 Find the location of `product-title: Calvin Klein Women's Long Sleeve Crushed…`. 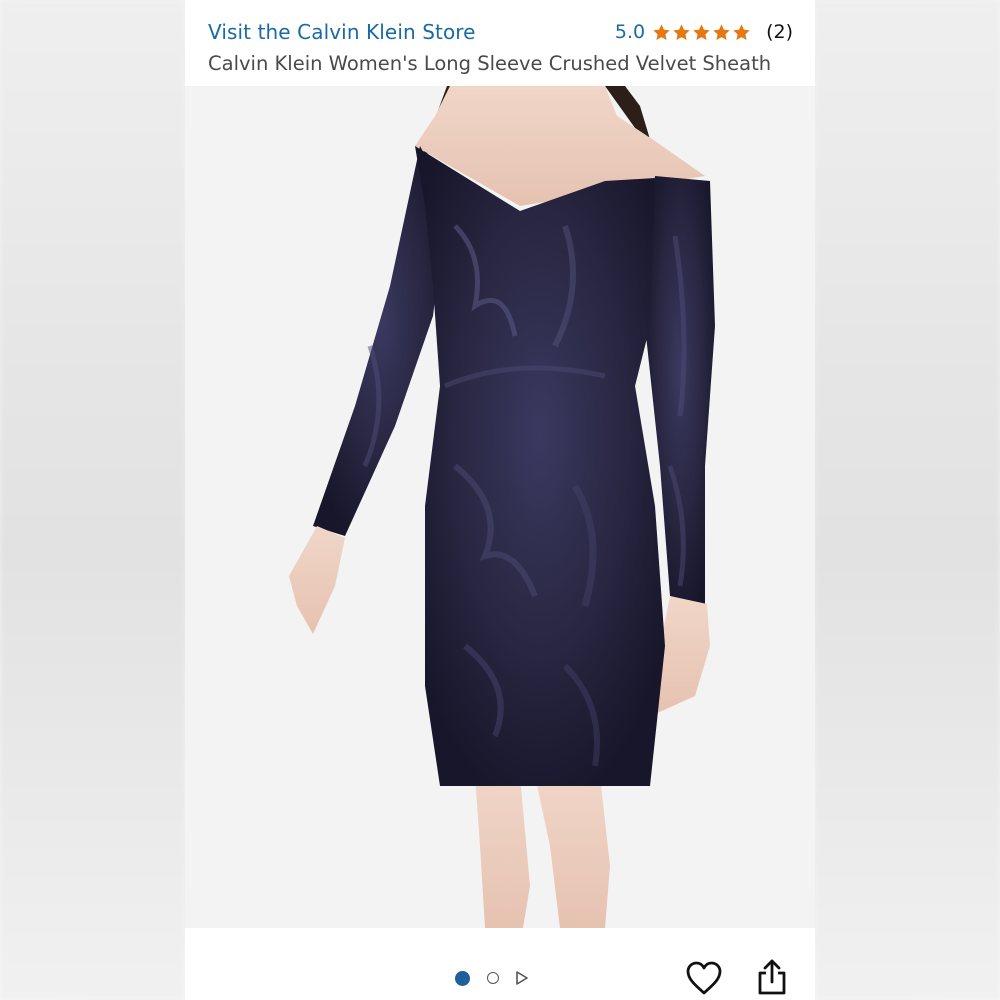

product-title: Calvin Klein Women's Long Sleeve Crushed… is located at coordinates (490, 63).